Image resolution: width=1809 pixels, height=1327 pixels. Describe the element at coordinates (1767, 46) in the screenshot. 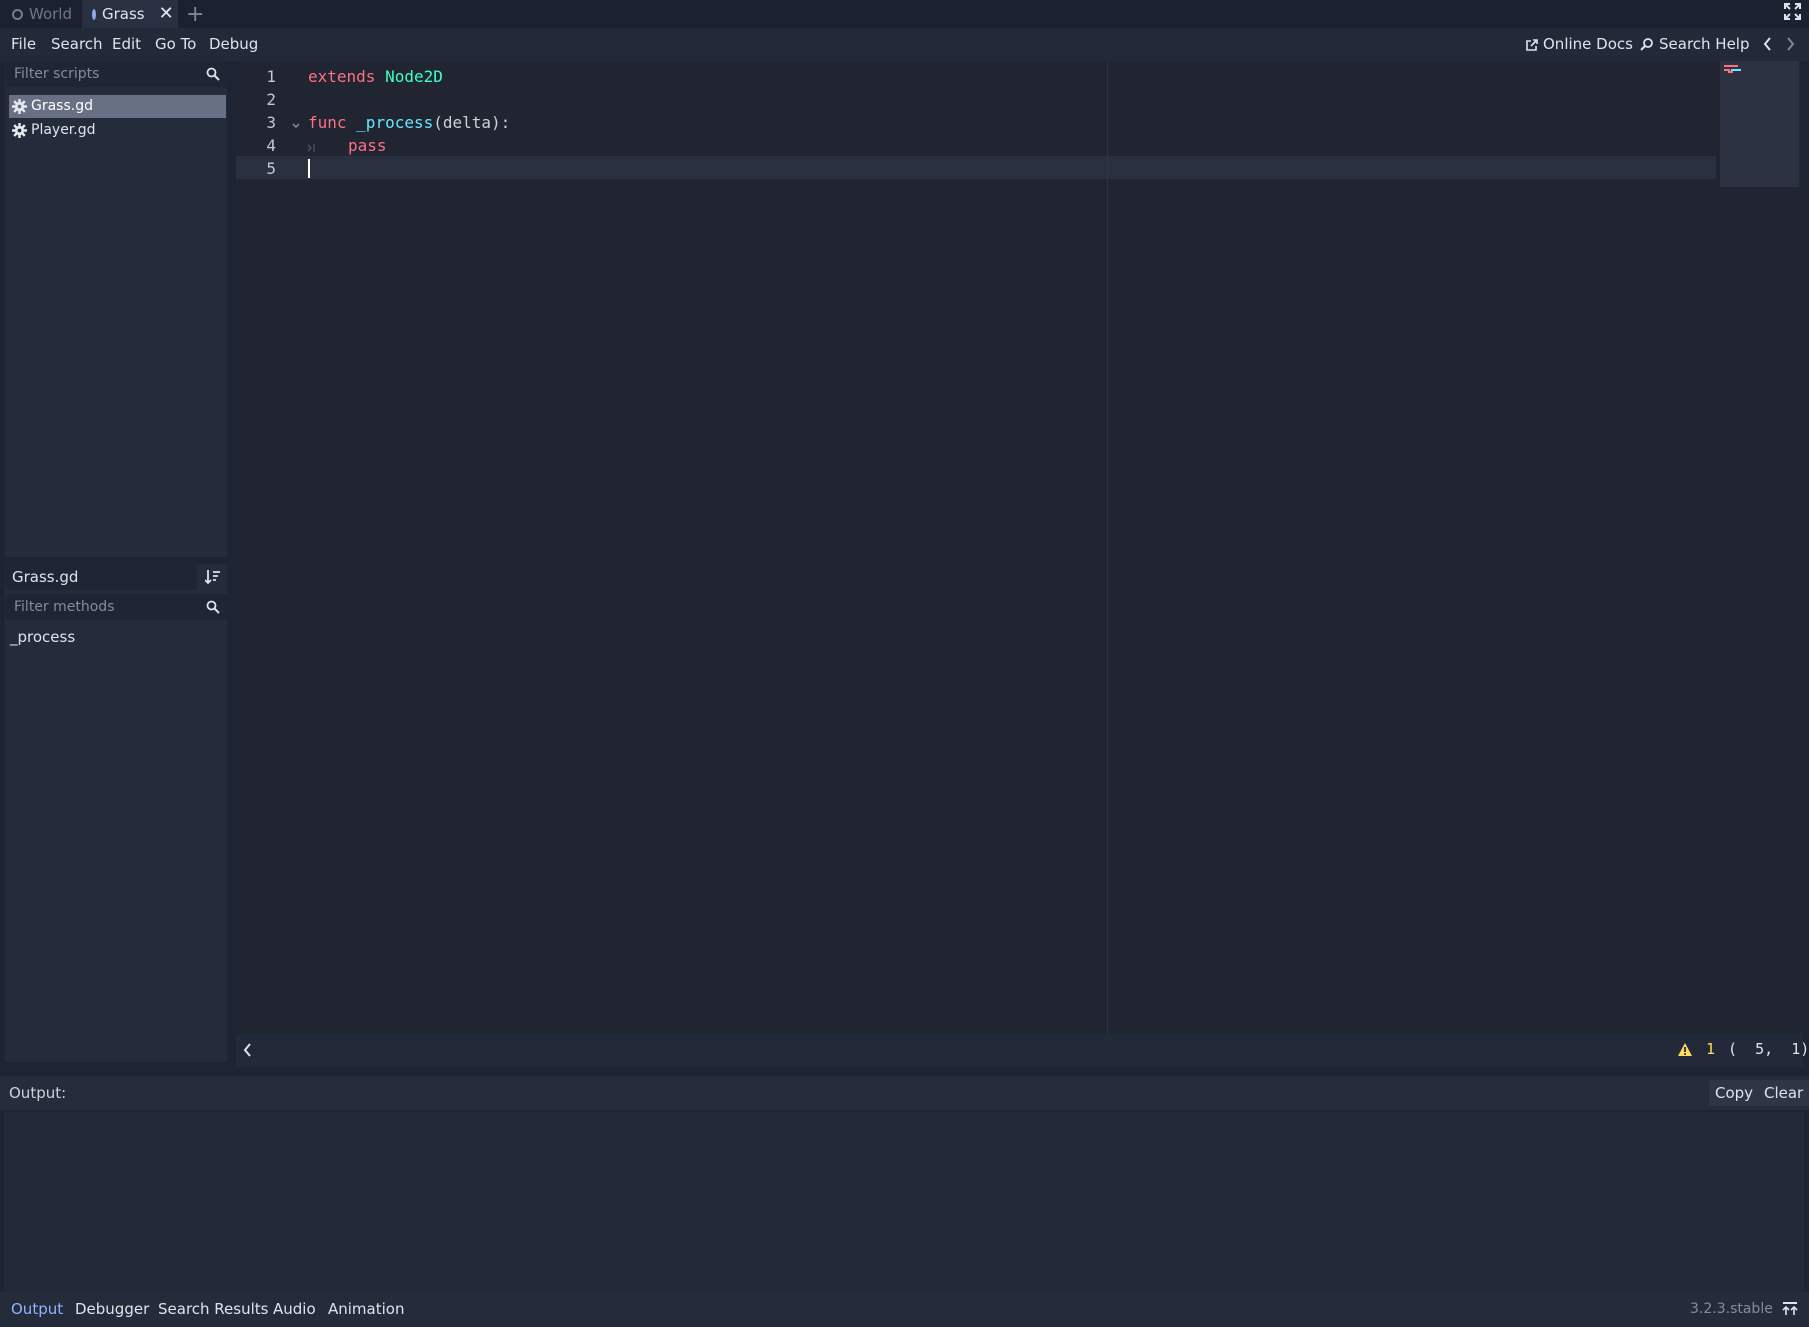

I see `history-back-icon` at that location.